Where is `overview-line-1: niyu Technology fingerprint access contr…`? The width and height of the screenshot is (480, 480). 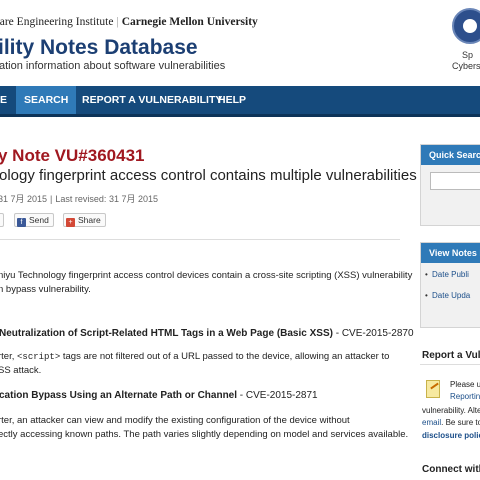
overview-line-1: niyu Technology fingerprint access contr… is located at coordinates (206, 275).